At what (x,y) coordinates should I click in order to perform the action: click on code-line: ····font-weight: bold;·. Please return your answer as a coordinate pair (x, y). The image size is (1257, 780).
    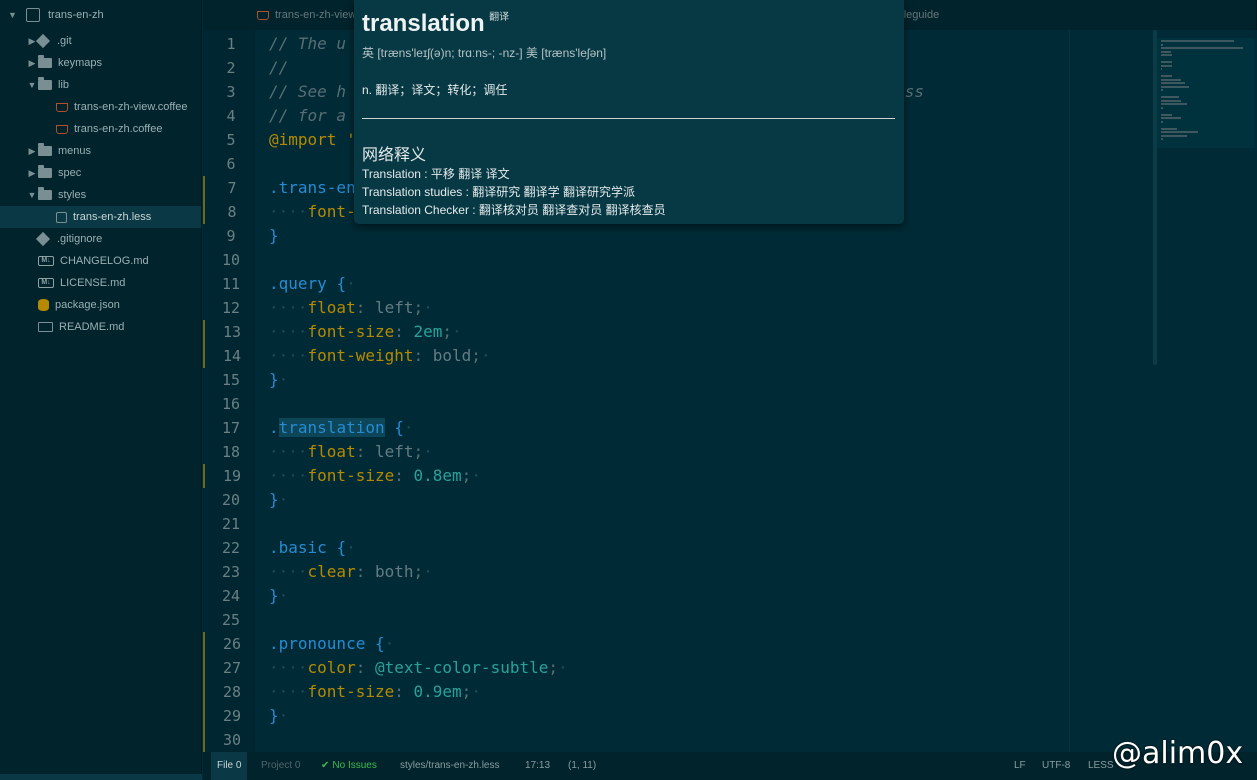
    Looking at the image, I should click on (380, 356).